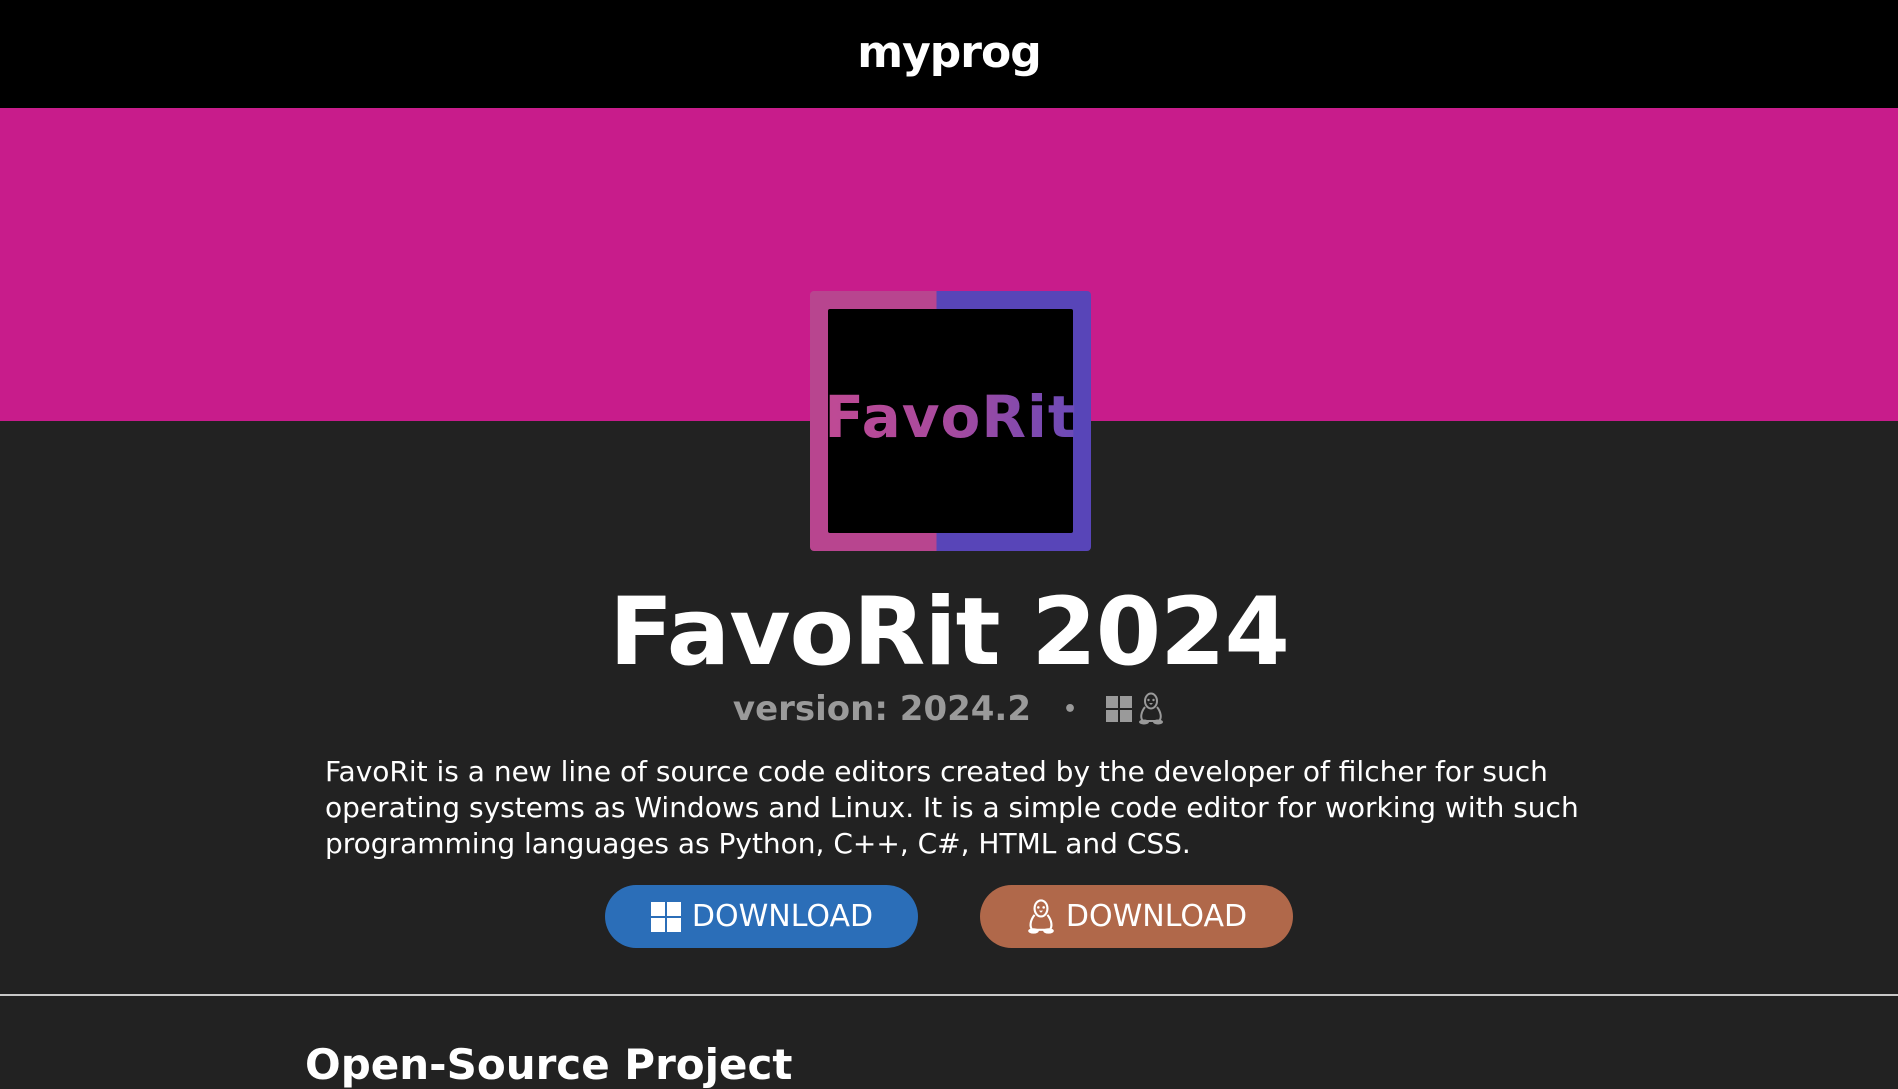  What do you see at coordinates (949, 995) in the screenshot?
I see `section-divider` at bounding box center [949, 995].